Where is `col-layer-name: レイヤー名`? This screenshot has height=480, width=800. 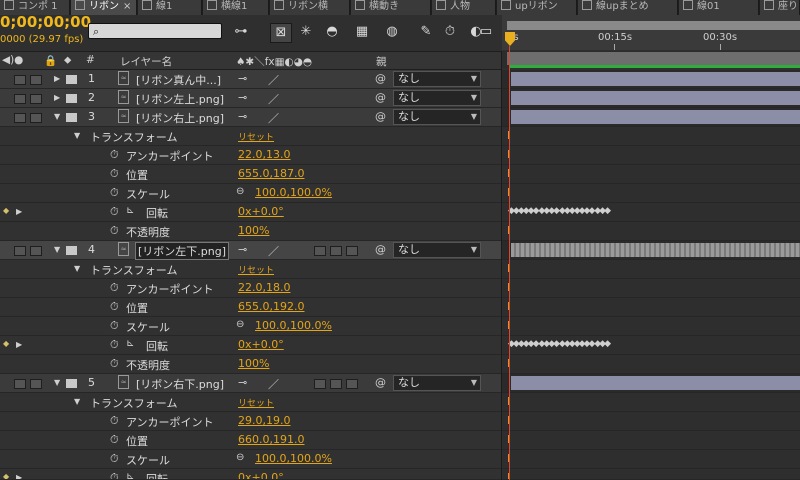
col-layer-name: レイヤー名 is located at coordinates (146, 61).